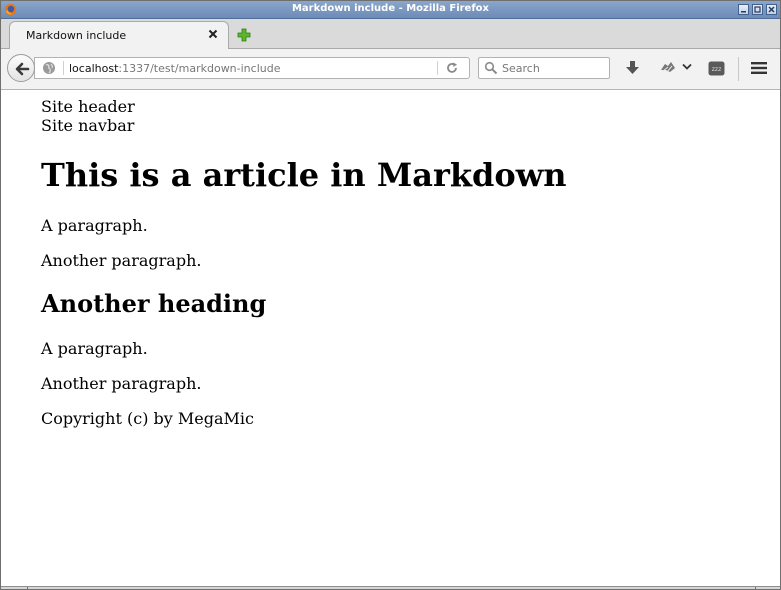  I want to click on extension-icon, so click(668, 68).